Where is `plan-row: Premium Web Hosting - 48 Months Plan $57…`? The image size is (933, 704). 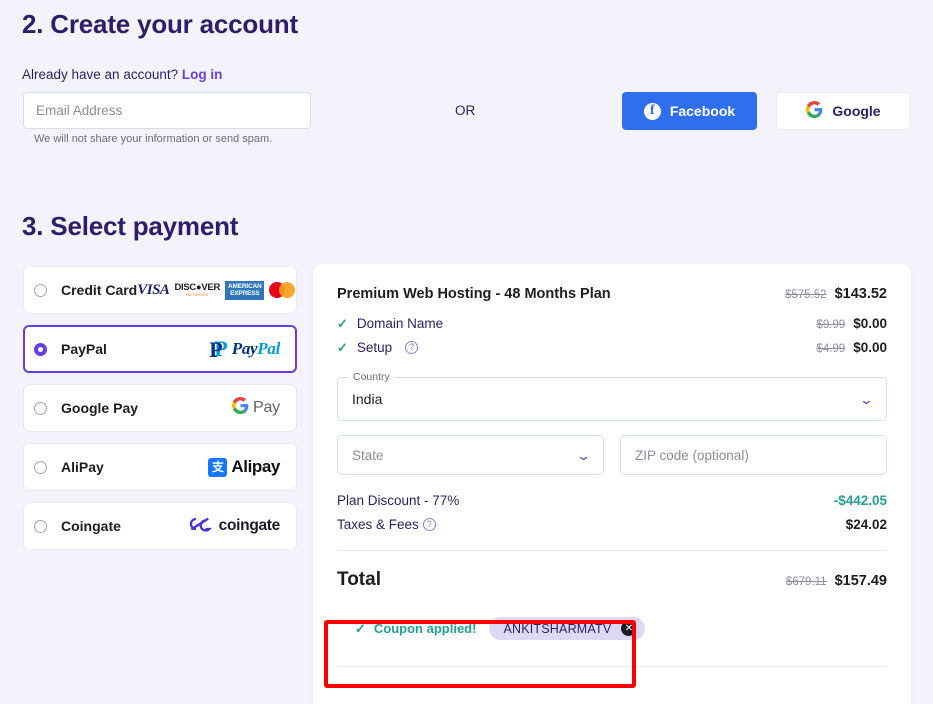 plan-row: Premium Web Hosting - 48 Months Plan $57… is located at coordinates (612, 294).